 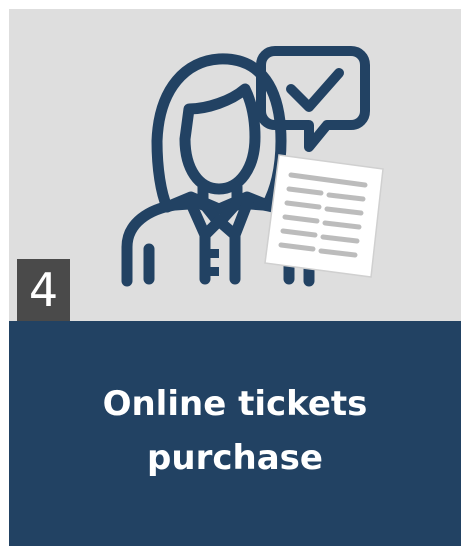 What do you see at coordinates (214, 262) in the screenshot?
I see `jacket-buttons` at bounding box center [214, 262].